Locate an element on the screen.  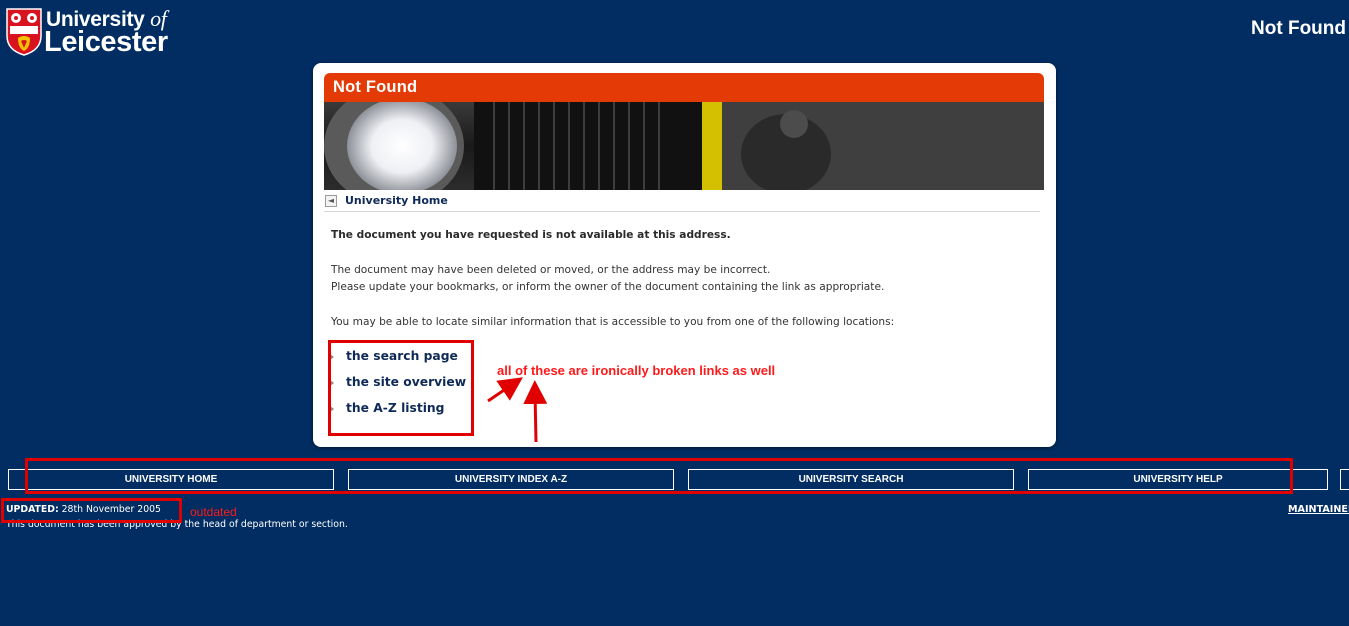
annotation-box-links is located at coordinates (401, 388).